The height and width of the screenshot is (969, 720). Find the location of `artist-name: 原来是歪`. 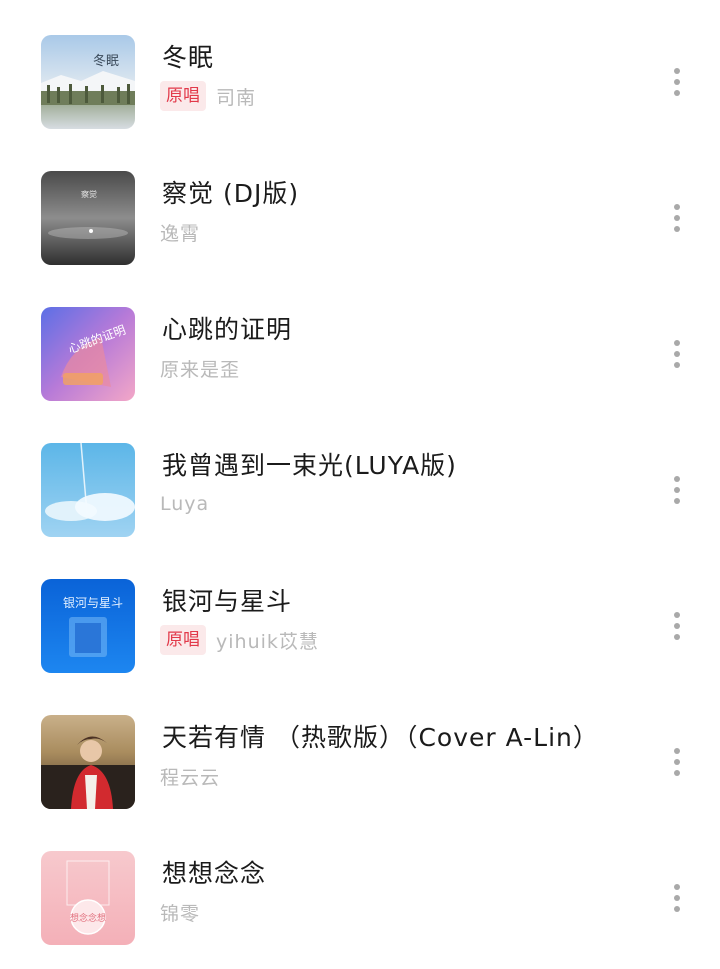

artist-name: 原来是歪 is located at coordinates (200, 369).